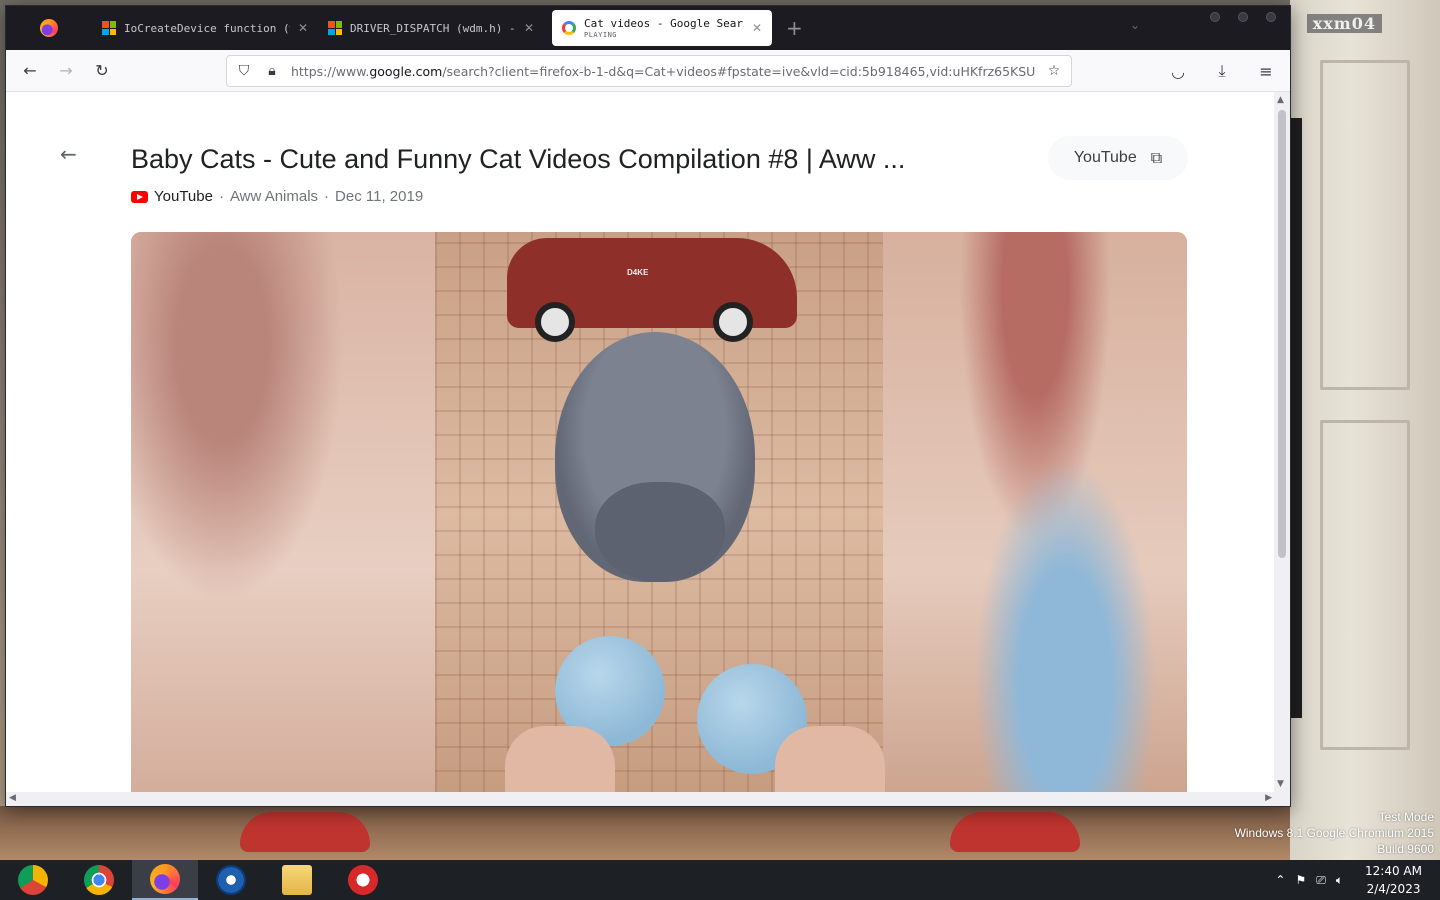  What do you see at coordinates (1268, 798) in the screenshot?
I see `scroll-right-icon: ▶` at bounding box center [1268, 798].